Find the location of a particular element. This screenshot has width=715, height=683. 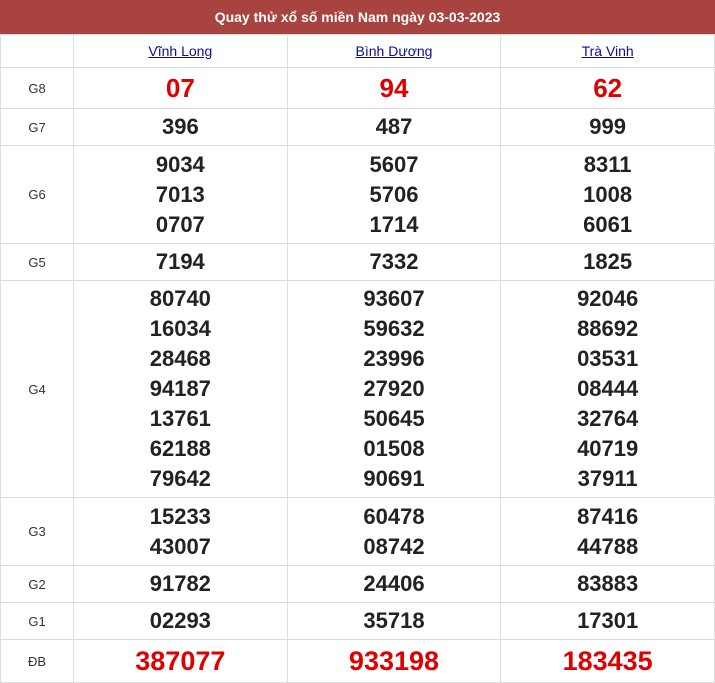

prize-cell: 8311 1008 6061 is located at coordinates (607, 194).